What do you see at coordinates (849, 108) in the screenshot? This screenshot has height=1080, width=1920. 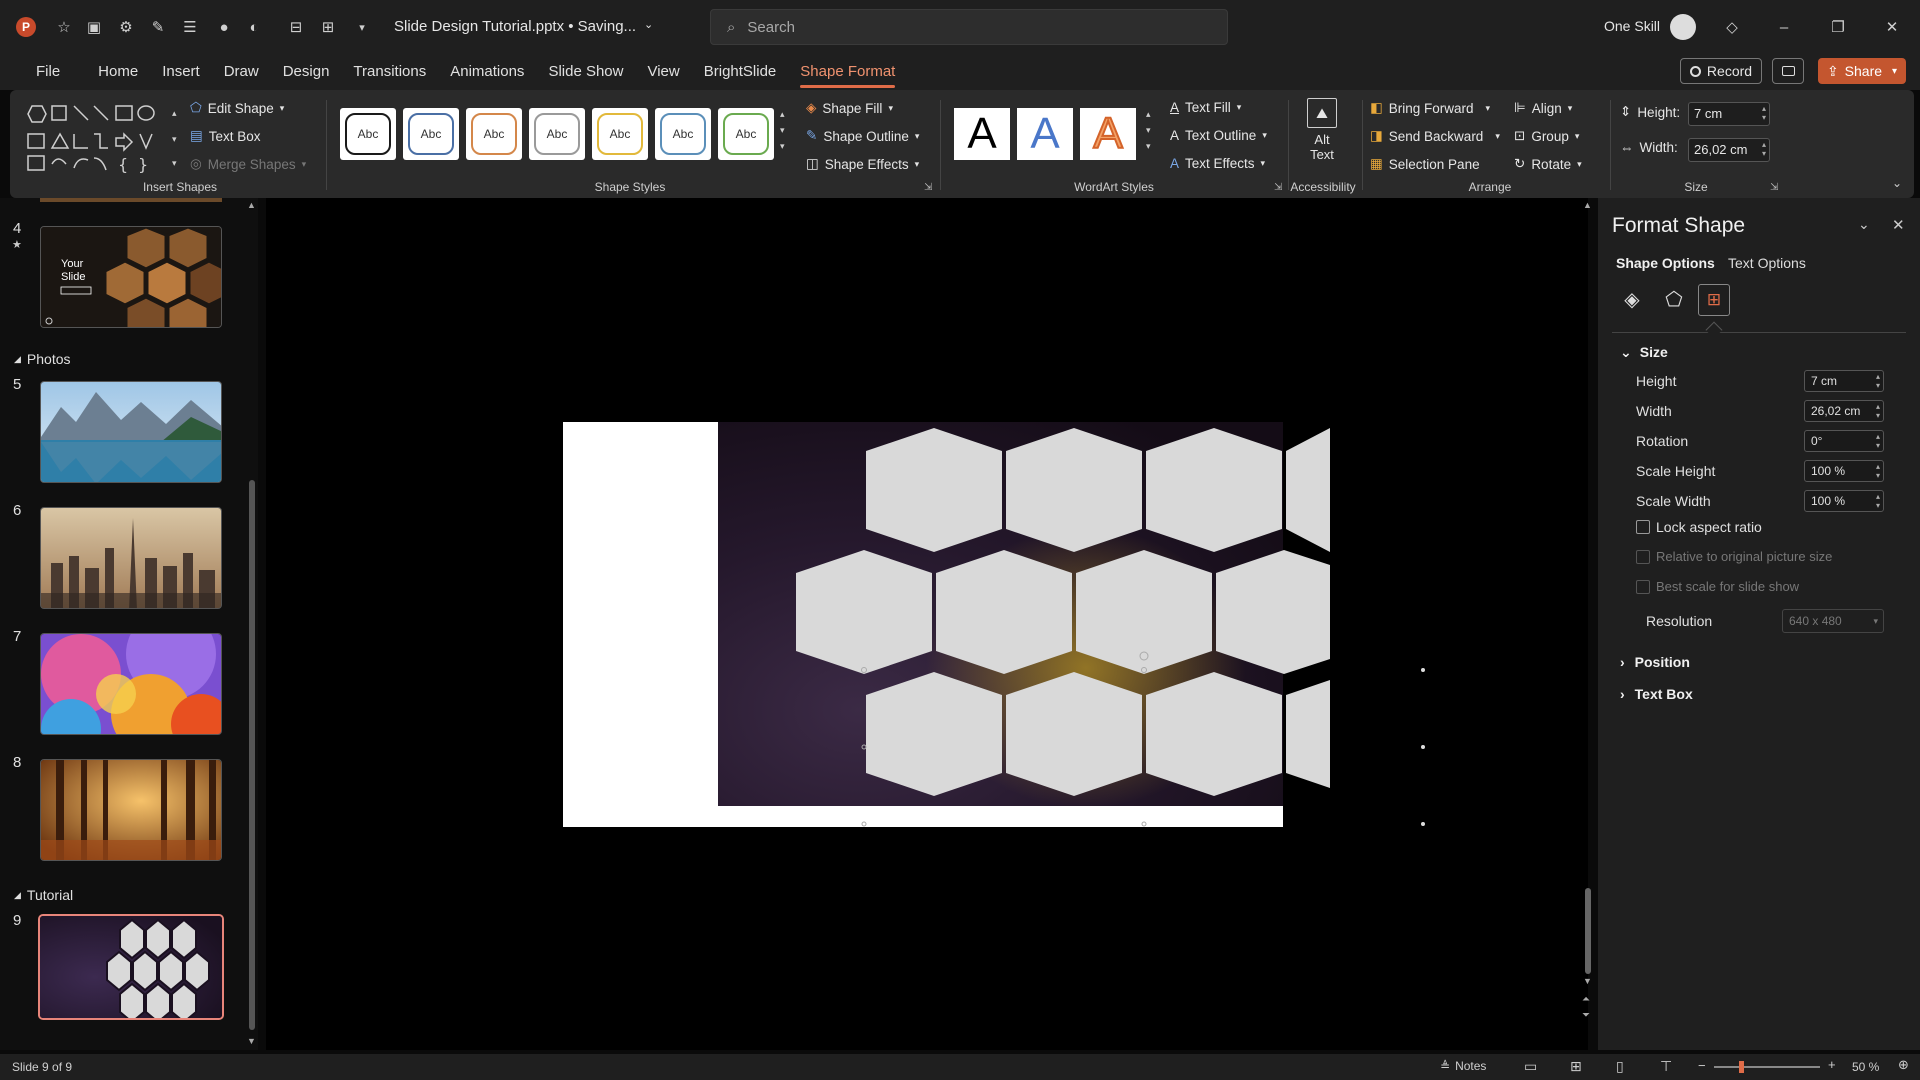 I see `shape-fill-button: ◈ Shape Fill ▾` at bounding box center [849, 108].